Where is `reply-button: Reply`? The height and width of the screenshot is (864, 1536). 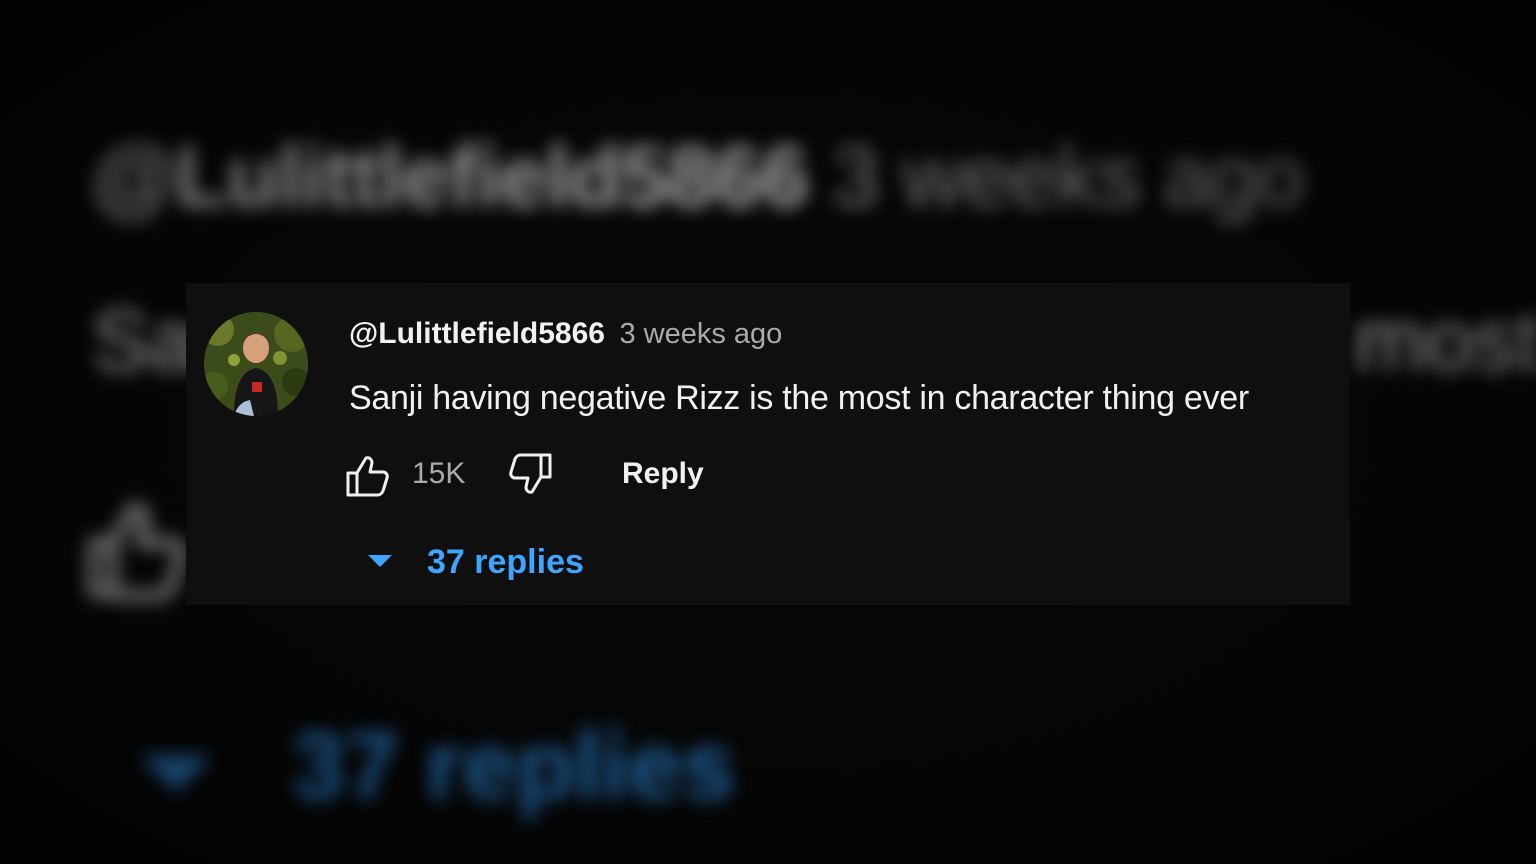 reply-button: Reply is located at coordinates (663, 474).